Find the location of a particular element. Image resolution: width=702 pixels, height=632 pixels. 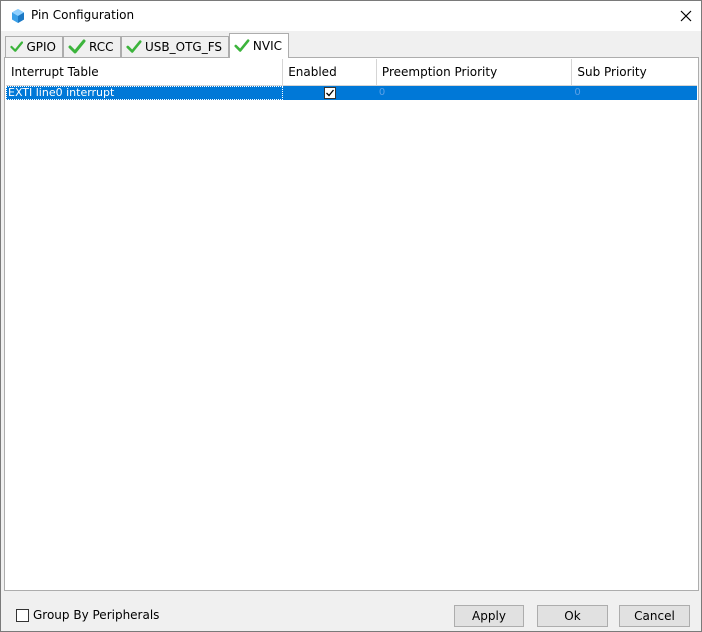

apply-button: Apply is located at coordinates (489, 616).